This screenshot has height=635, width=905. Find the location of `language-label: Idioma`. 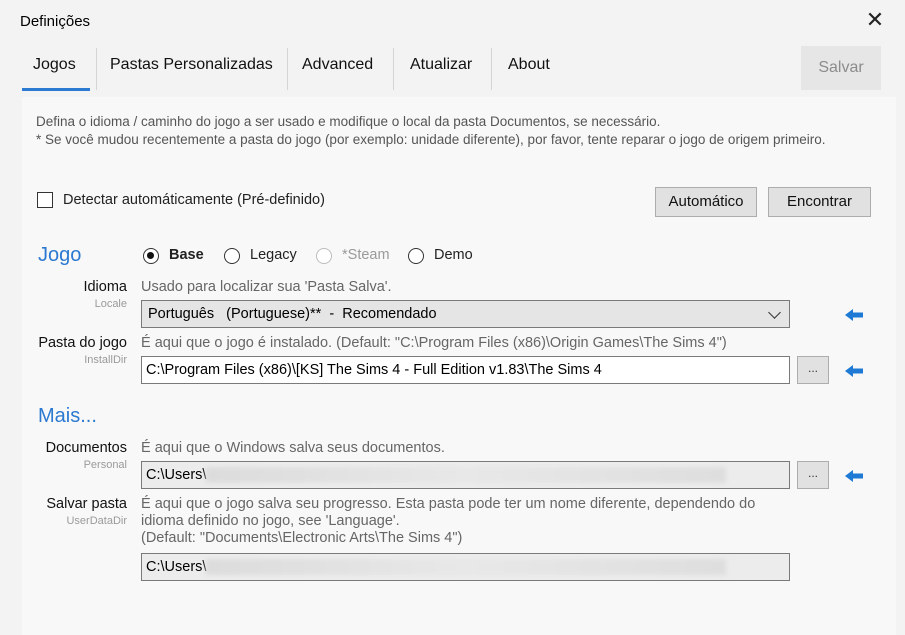

language-label: Idioma is located at coordinates (105, 287).